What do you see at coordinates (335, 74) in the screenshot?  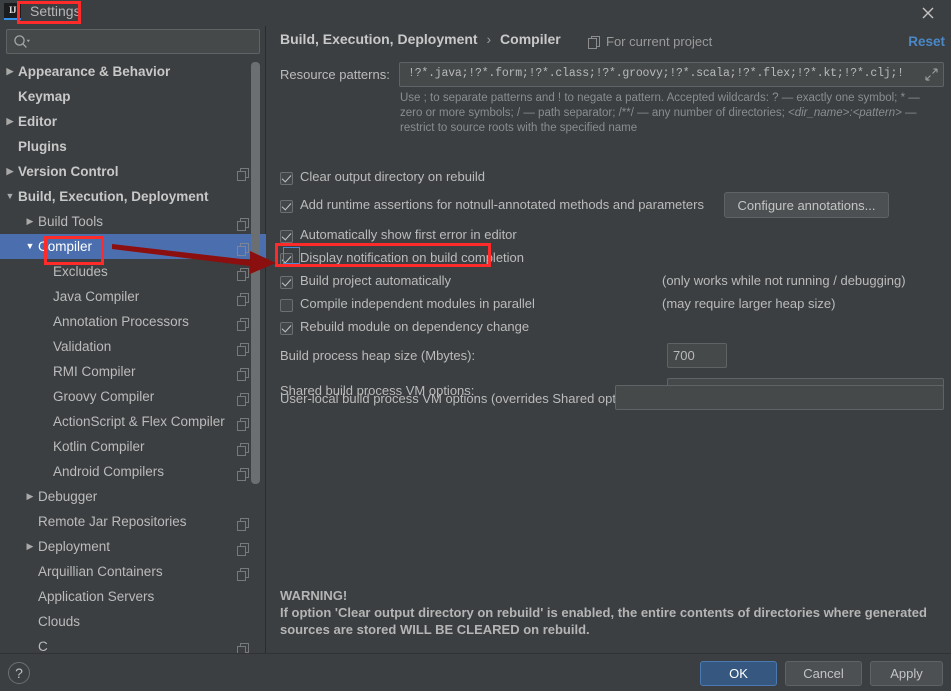 I see `resource-patterns-label: Resource patterns:` at bounding box center [335, 74].